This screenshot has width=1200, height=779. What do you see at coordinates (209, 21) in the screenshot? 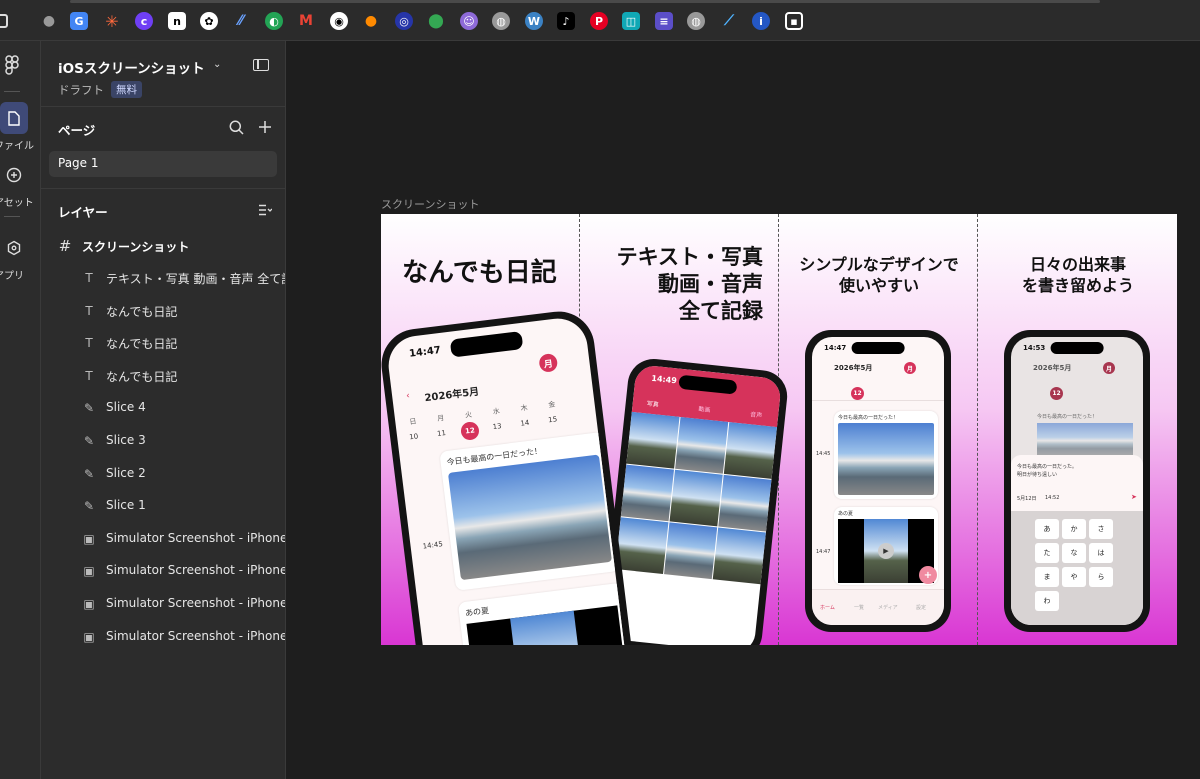
I see `chatgpt-icon: ✿` at bounding box center [209, 21].